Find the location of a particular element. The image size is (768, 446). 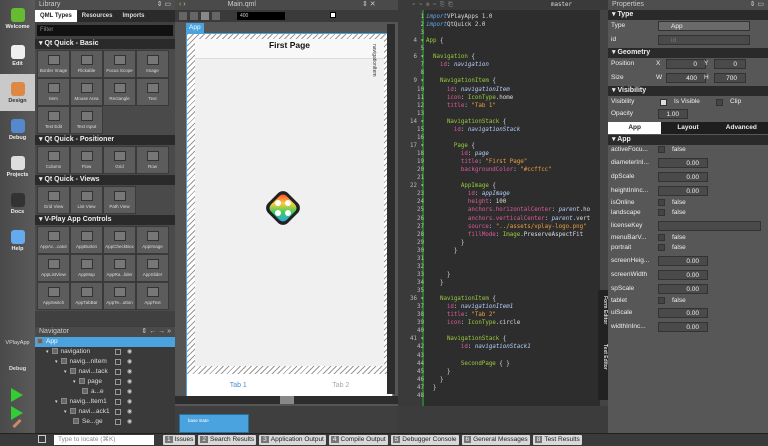

library-item: Text is located at coordinates (152, 92).